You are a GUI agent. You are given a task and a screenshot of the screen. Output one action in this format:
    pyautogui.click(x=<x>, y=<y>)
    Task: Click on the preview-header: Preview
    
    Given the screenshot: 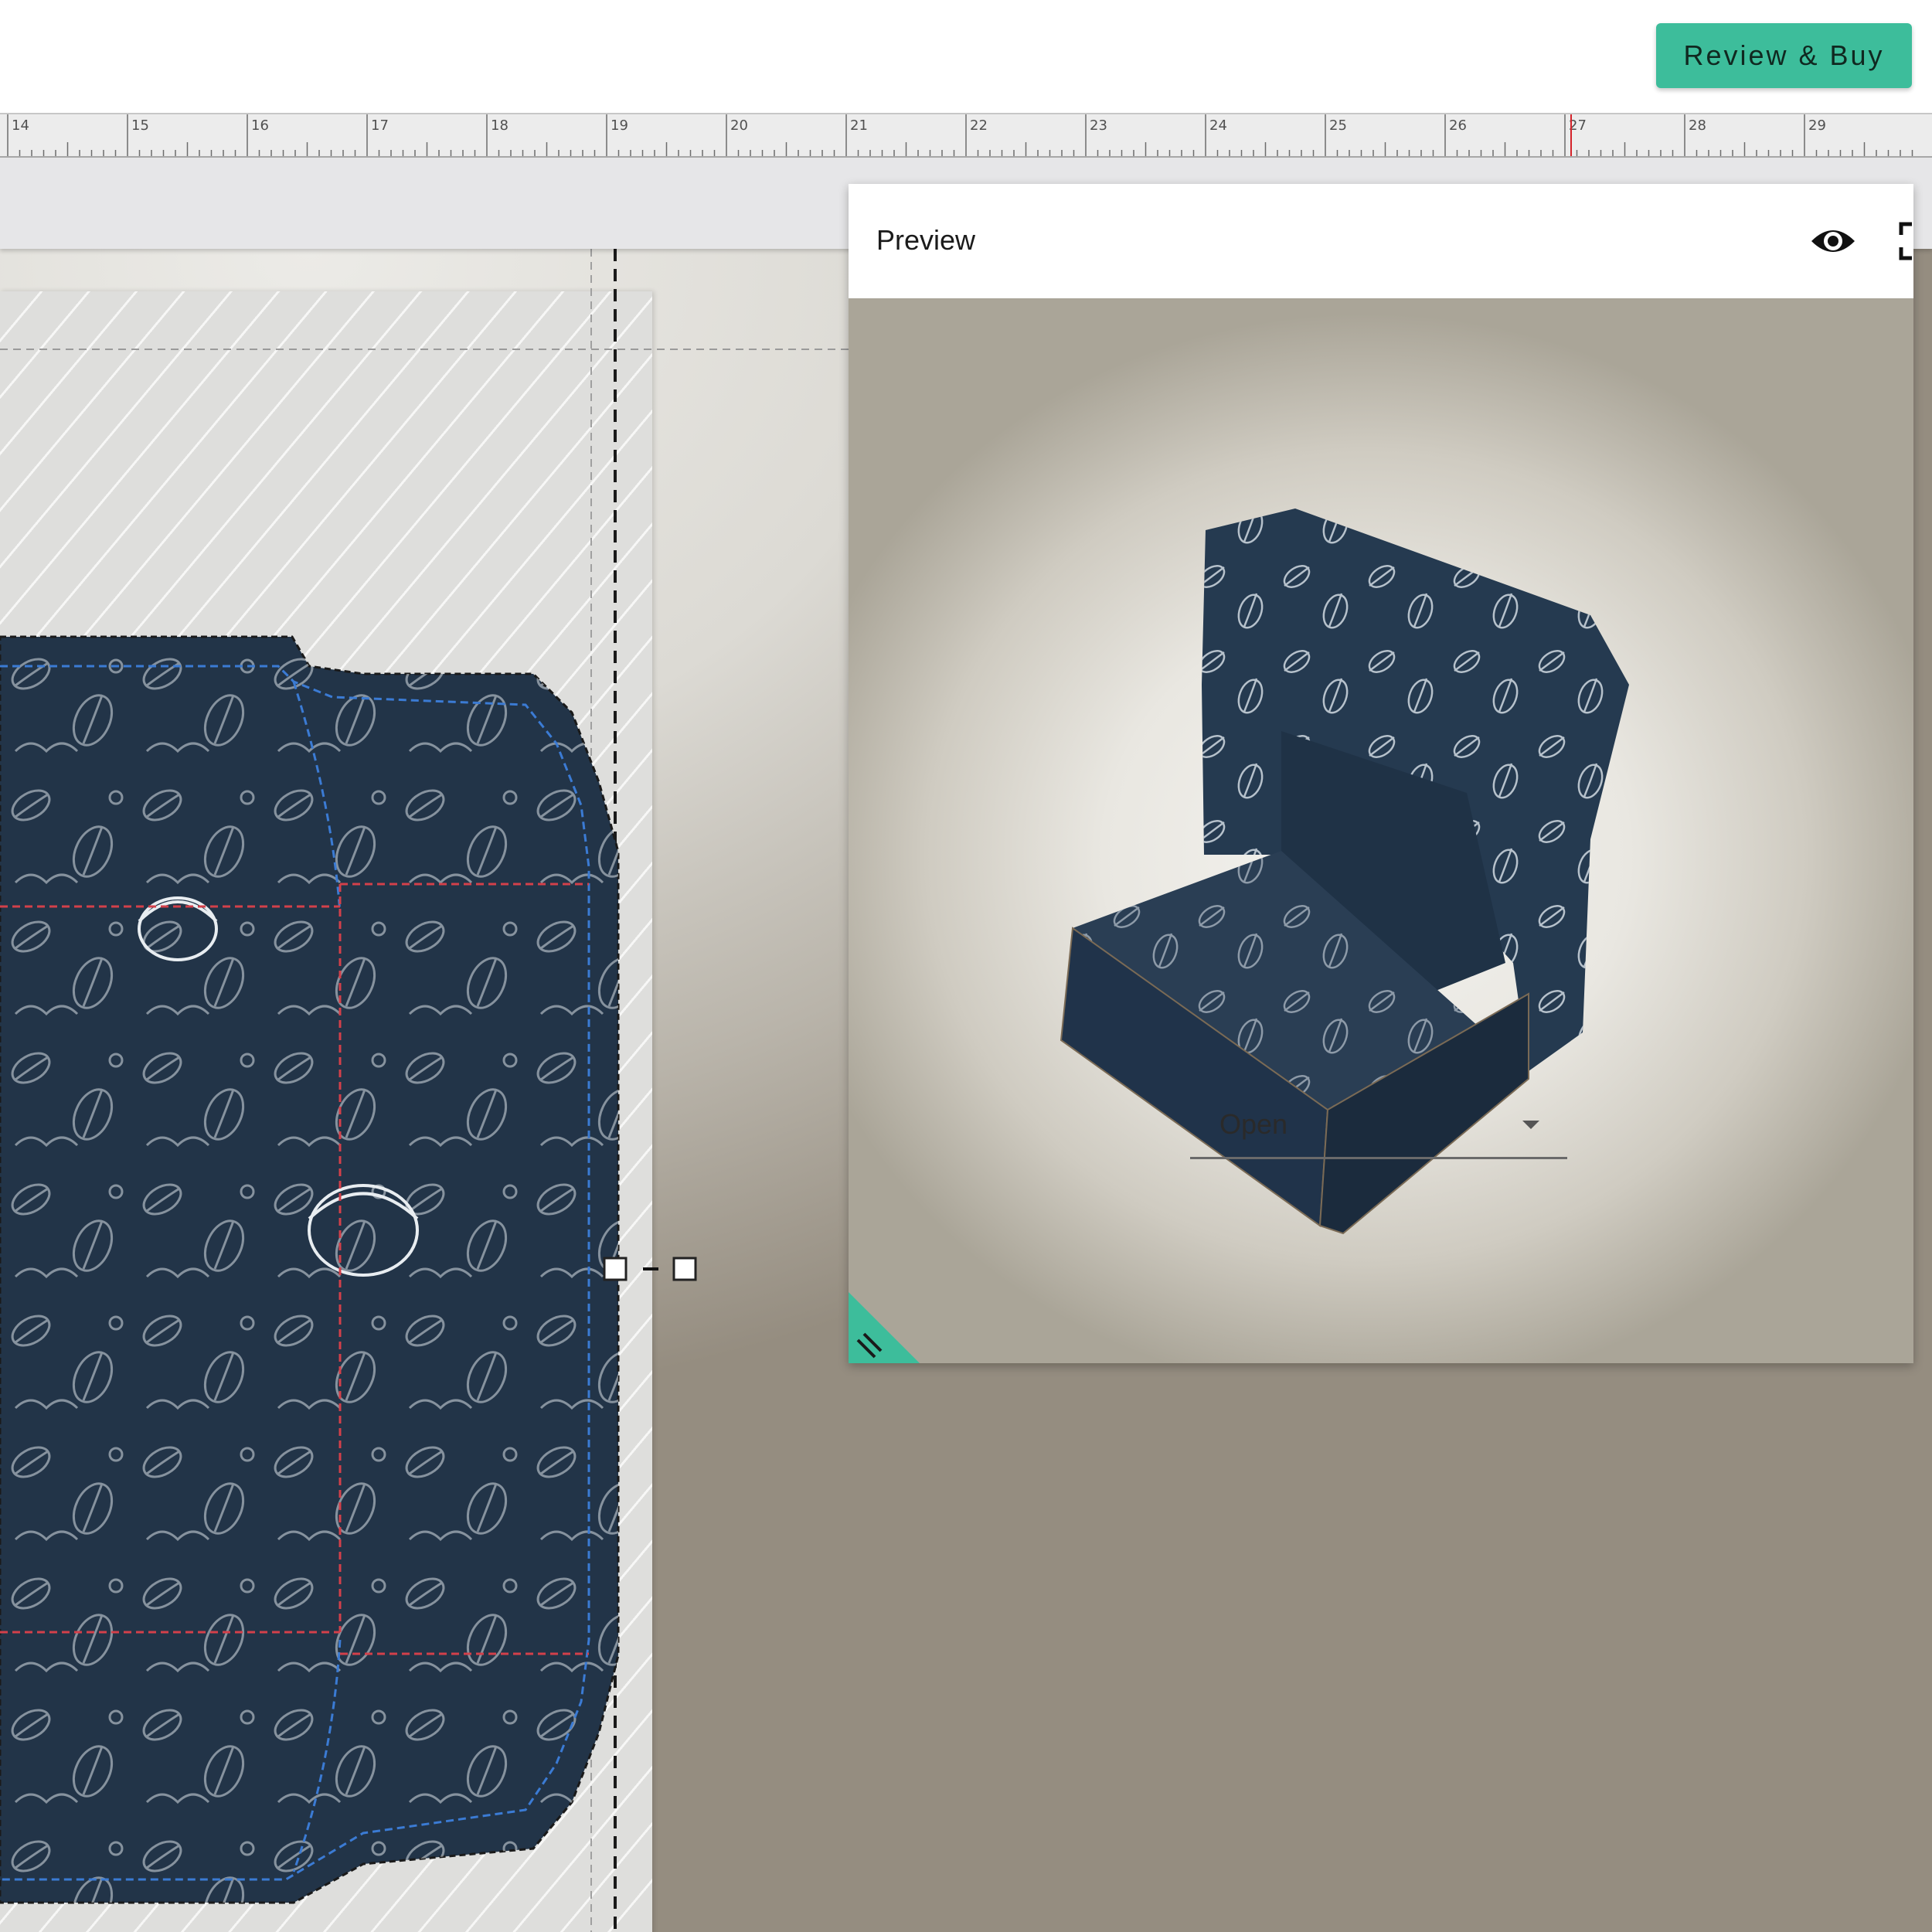 What is the action you would take?
    pyautogui.click(x=1381, y=241)
    